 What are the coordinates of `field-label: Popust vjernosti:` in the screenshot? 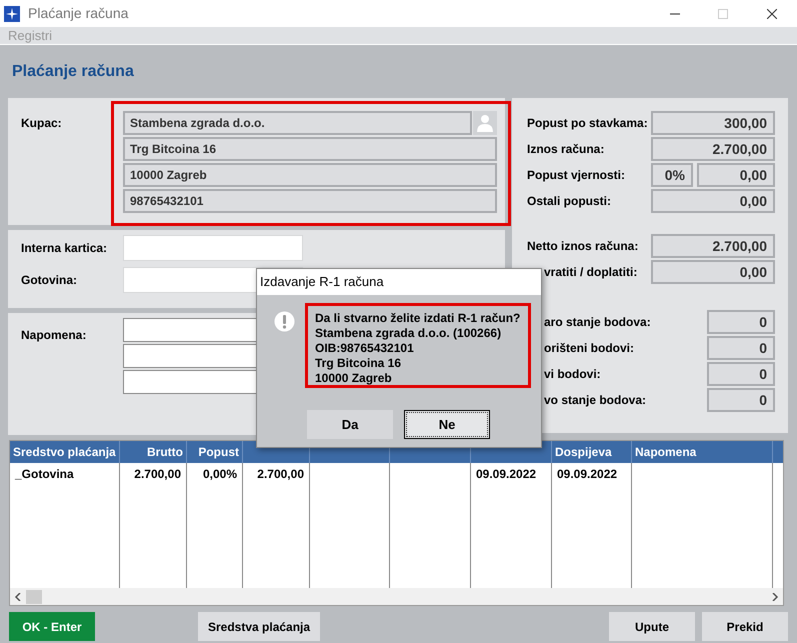 It's located at (576, 175).